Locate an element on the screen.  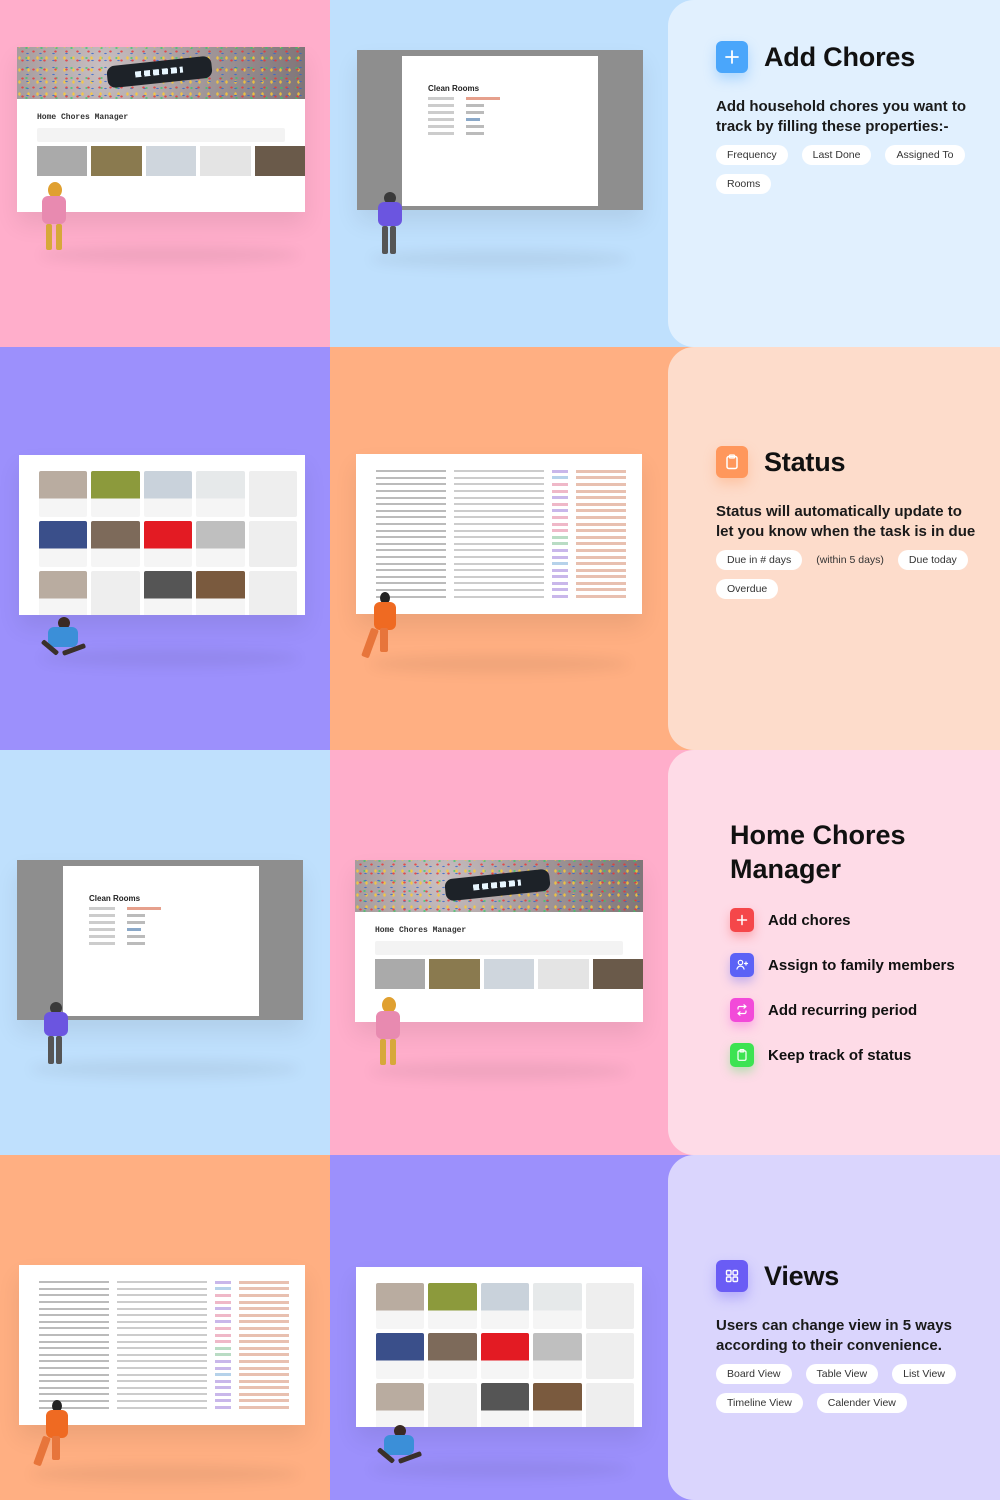
chip-assigned-to: Assigned To is located at coordinates (925, 155).